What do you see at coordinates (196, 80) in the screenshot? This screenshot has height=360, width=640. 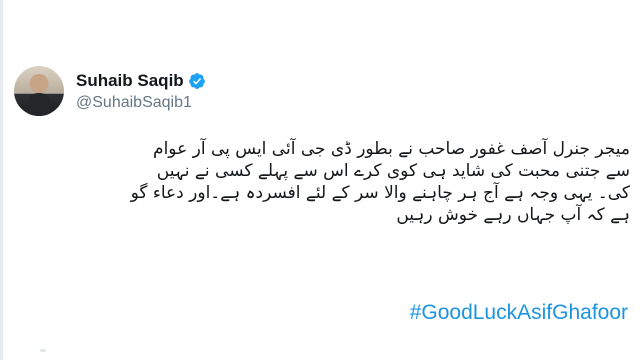 I see `verified-badge-icon` at bounding box center [196, 80].